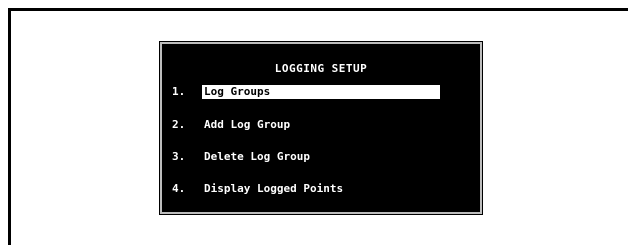 The height and width of the screenshot is (245, 628). What do you see at coordinates (179, 156) in the screenshot?
I see `menu-item-number: 3.` at bounding box center [179, 156].